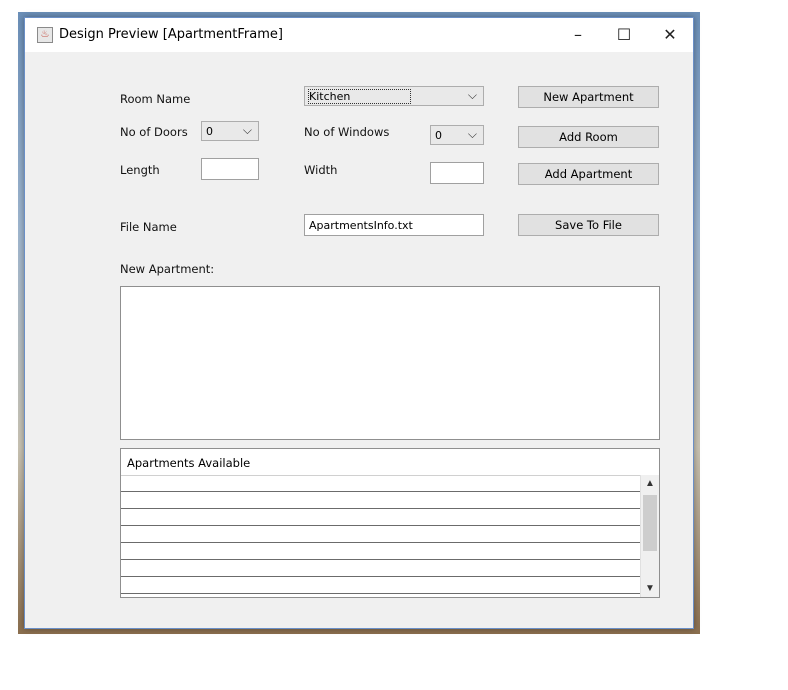  I want to click on table-header-label: Apartments Available, so click(189, 463).